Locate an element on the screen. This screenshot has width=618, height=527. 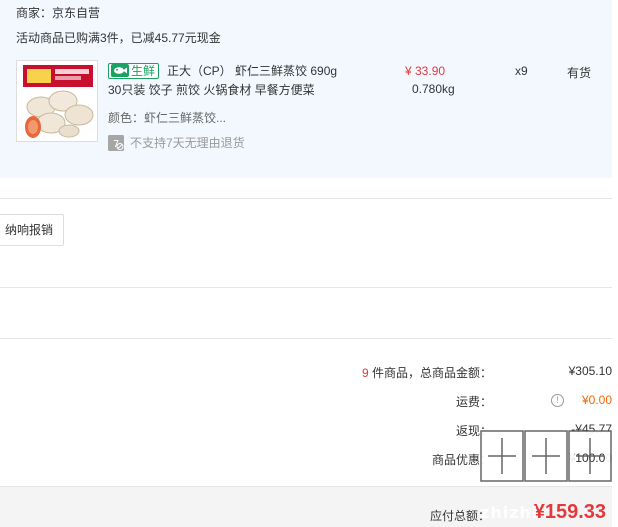
product-subtitle: 30只装 饺子 煎饺 火锅食材 早餐方便菜 is located at coordinates (211, 89).